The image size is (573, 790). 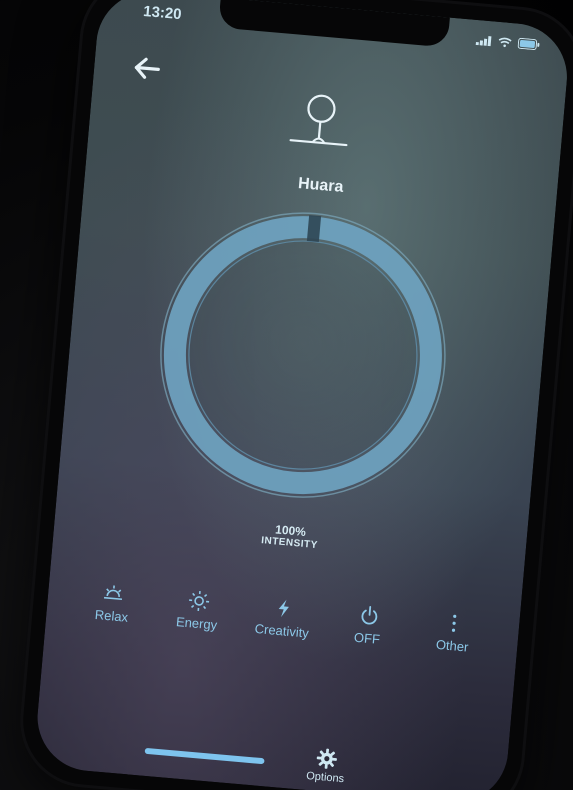 I want to click on lamp-icon, so click(x=320, y=120).